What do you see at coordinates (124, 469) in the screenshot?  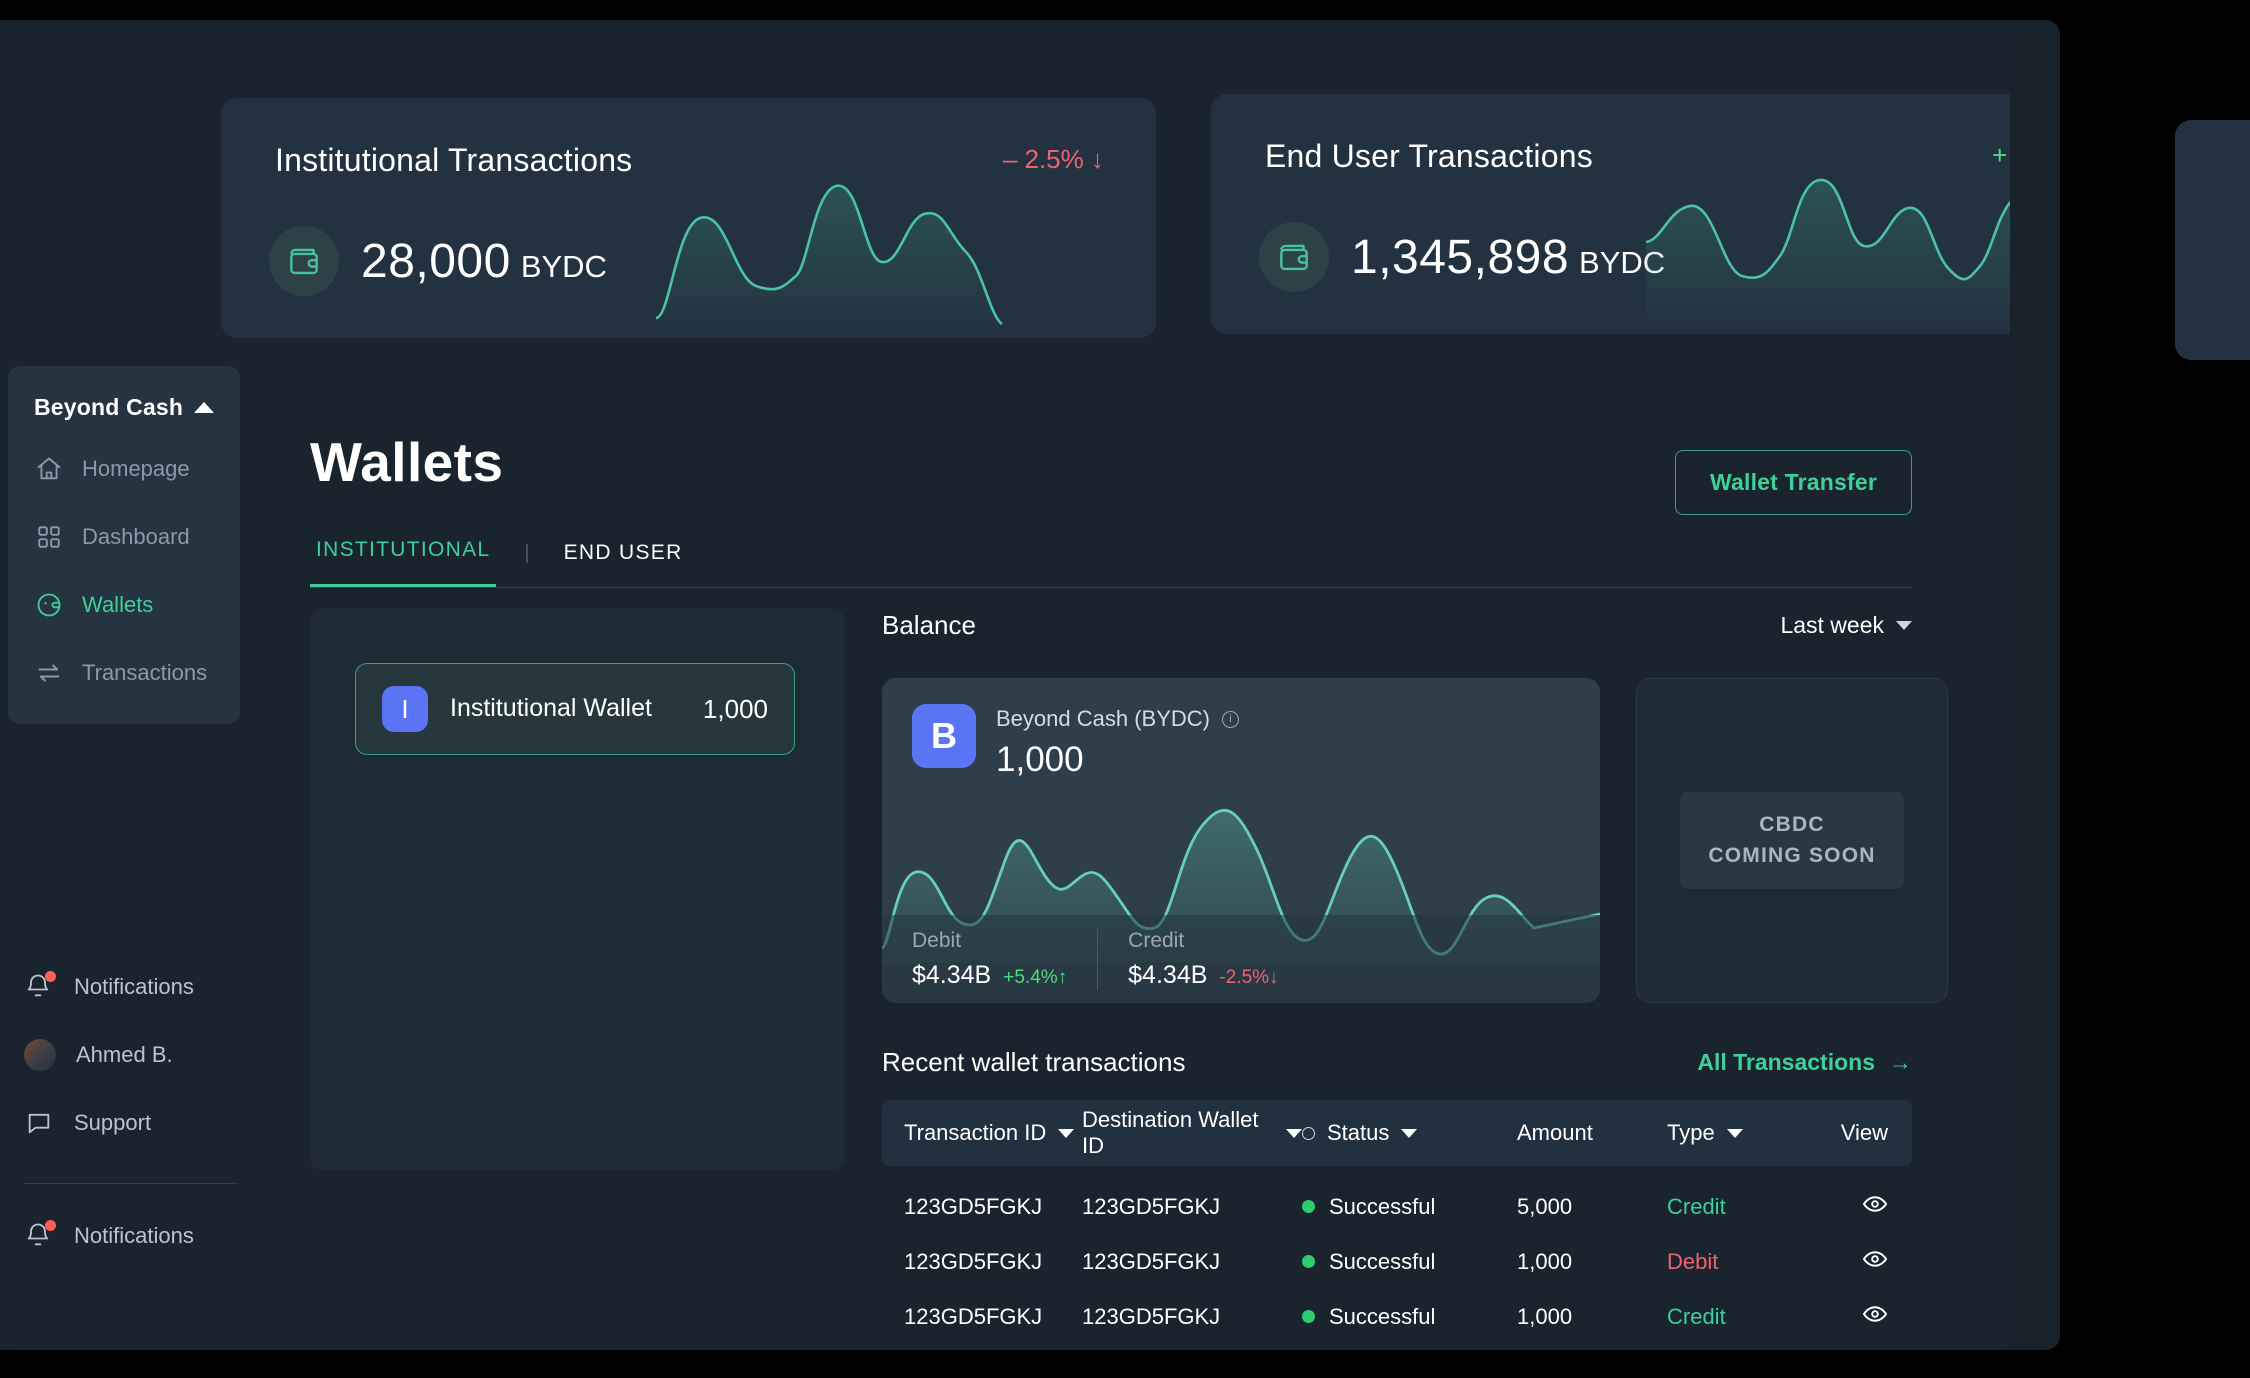 I see `sidebar-item-homepage: Homepage` at bounding box center [124, 469].